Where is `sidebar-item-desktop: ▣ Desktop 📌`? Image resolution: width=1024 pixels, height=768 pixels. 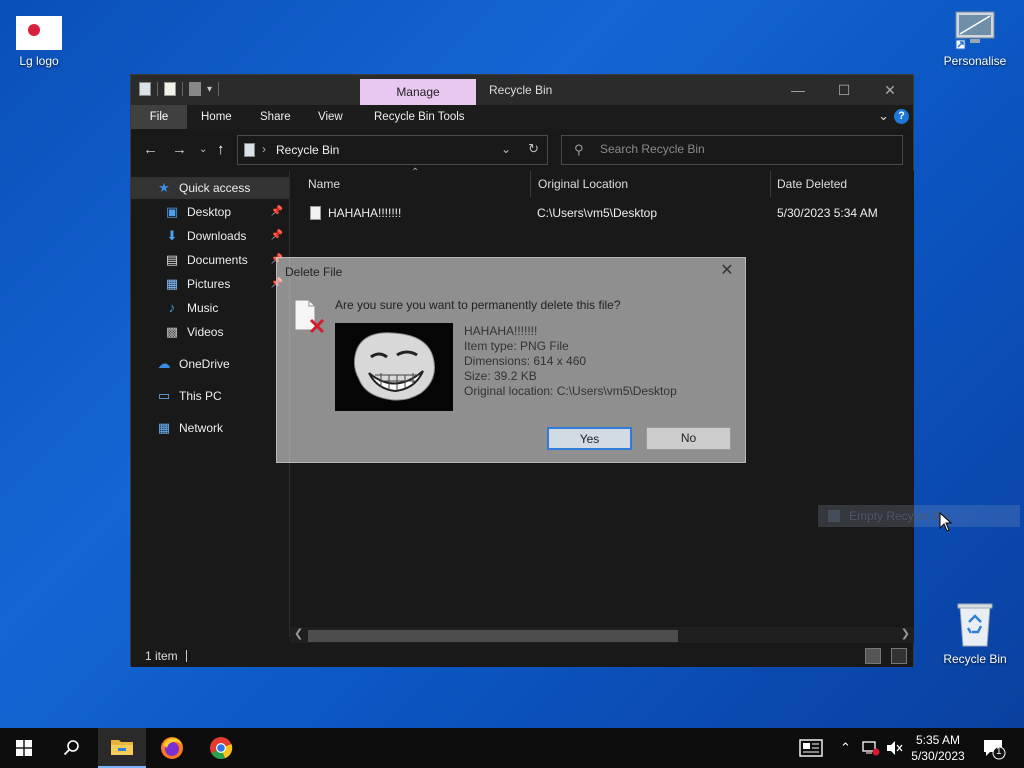
sidebar-item-desktop: ▣ Desktop 📌 is located at coordinates (226, 212).